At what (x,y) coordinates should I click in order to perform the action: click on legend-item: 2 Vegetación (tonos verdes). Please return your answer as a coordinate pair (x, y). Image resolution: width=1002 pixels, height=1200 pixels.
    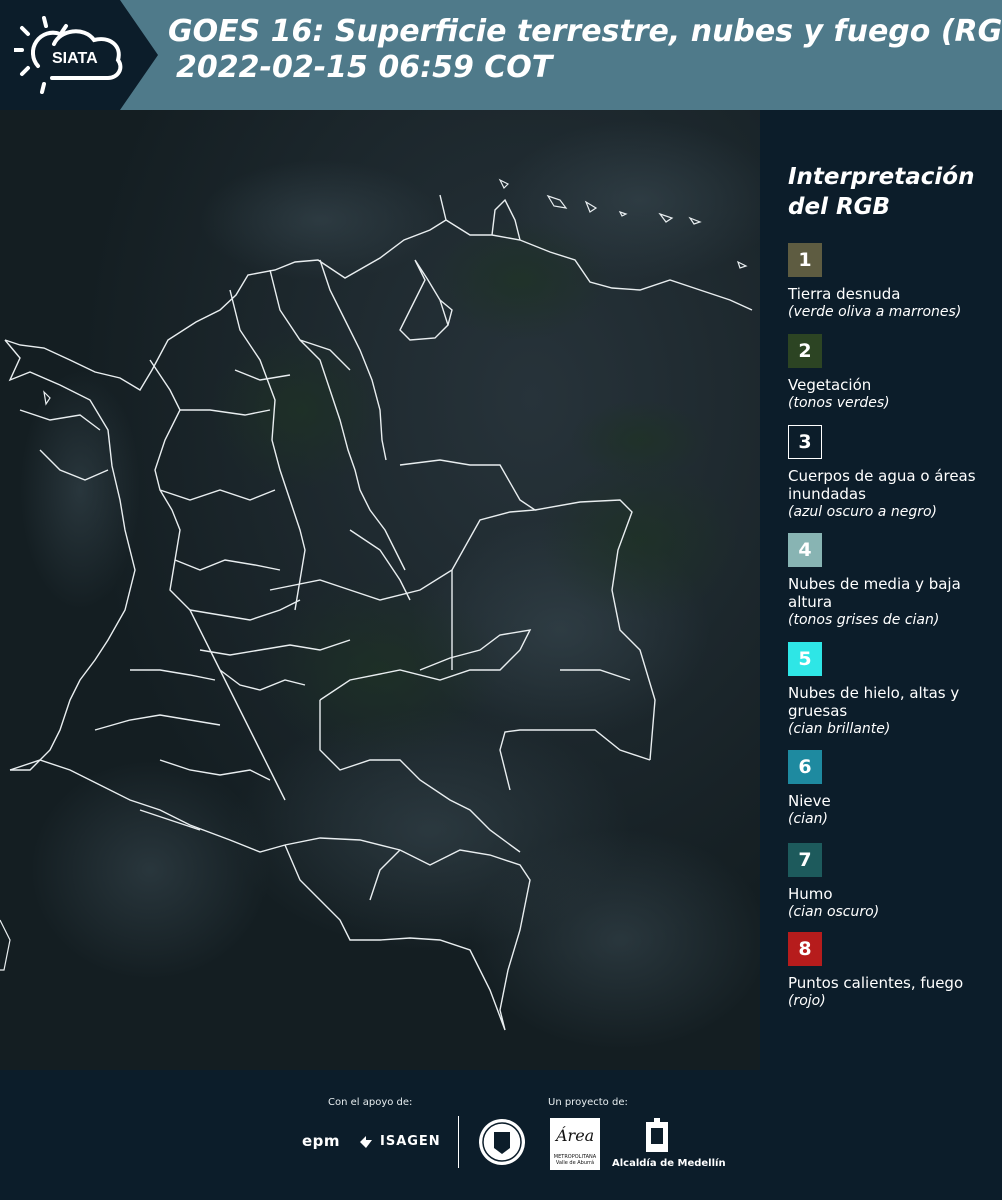
    Looking at the image, I should click on (893, 373).